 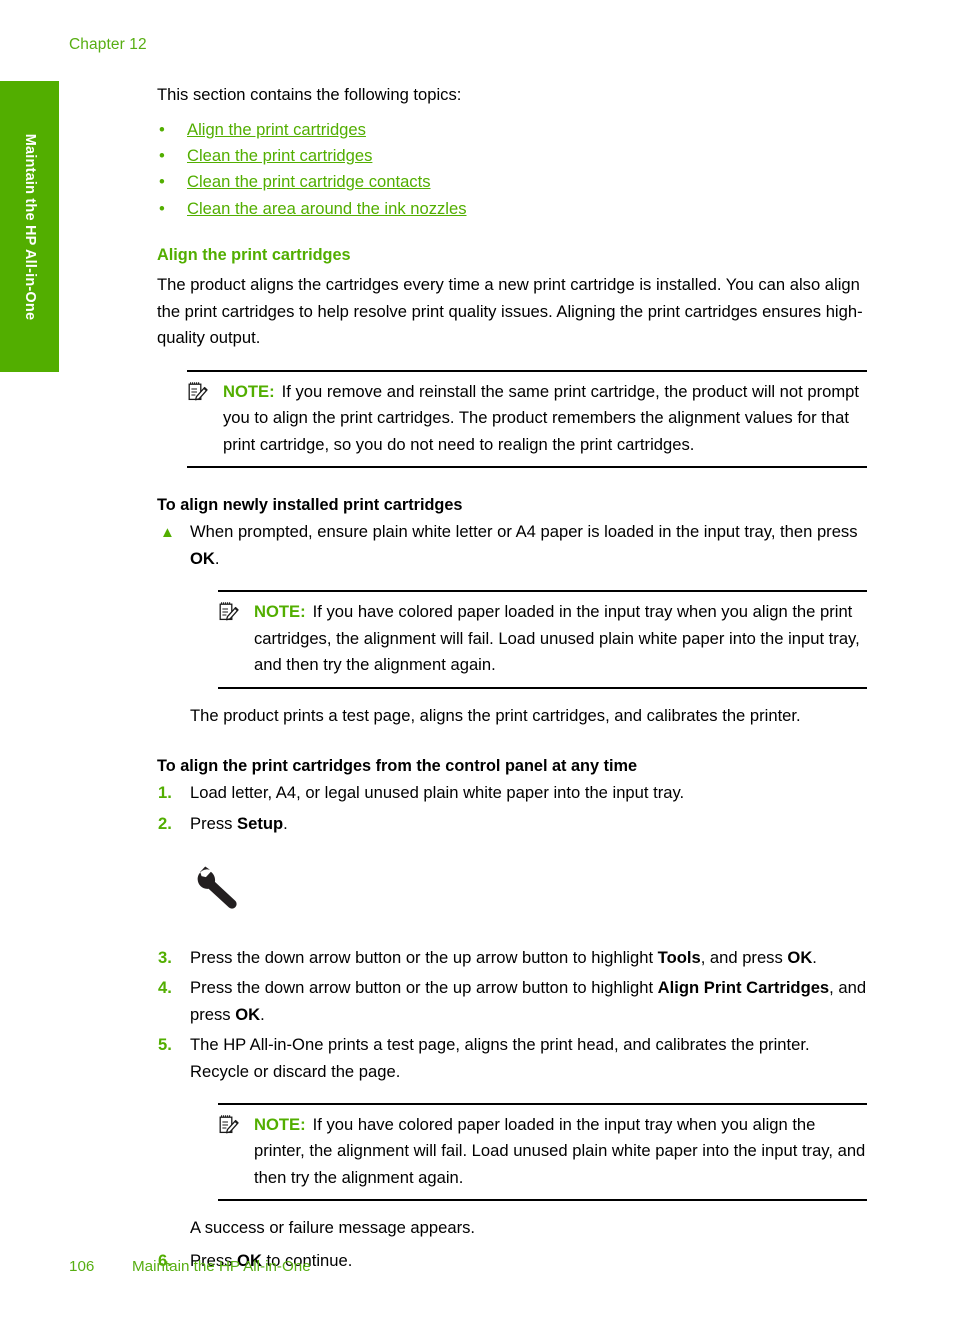 I want to click on wrench-figure, so click(x=529, y=889).